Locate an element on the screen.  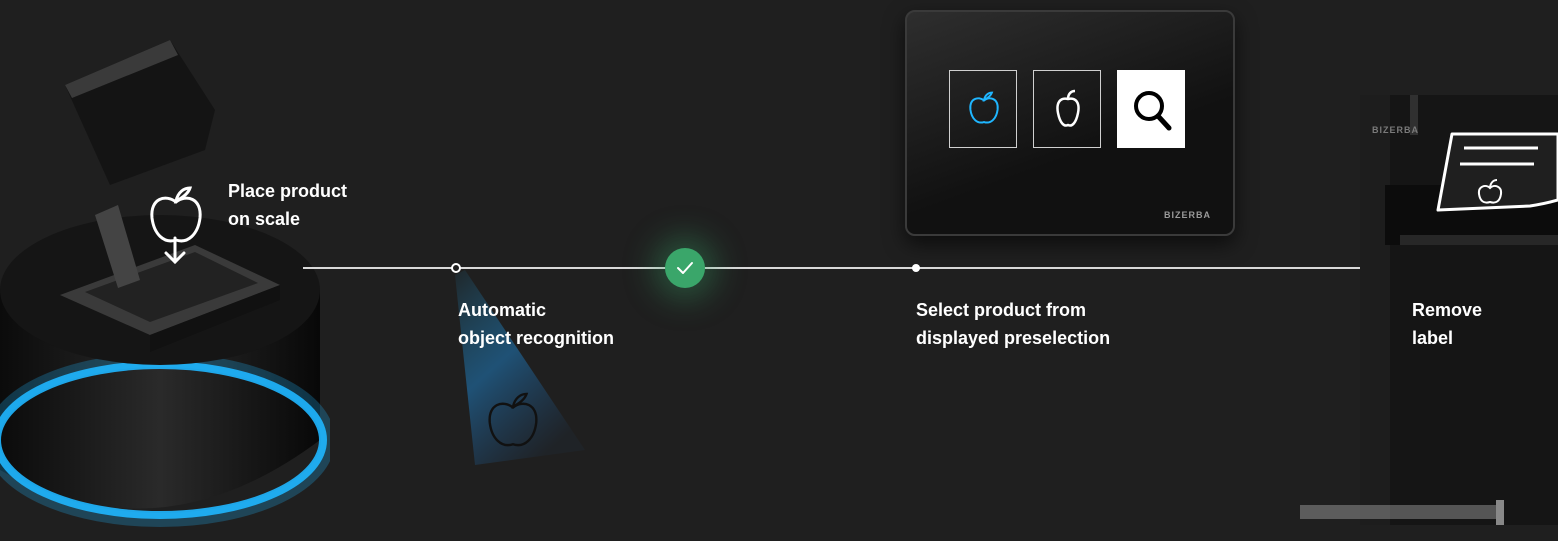
step-label-place-product: Place product on scale is located at coordinates (288, 205).